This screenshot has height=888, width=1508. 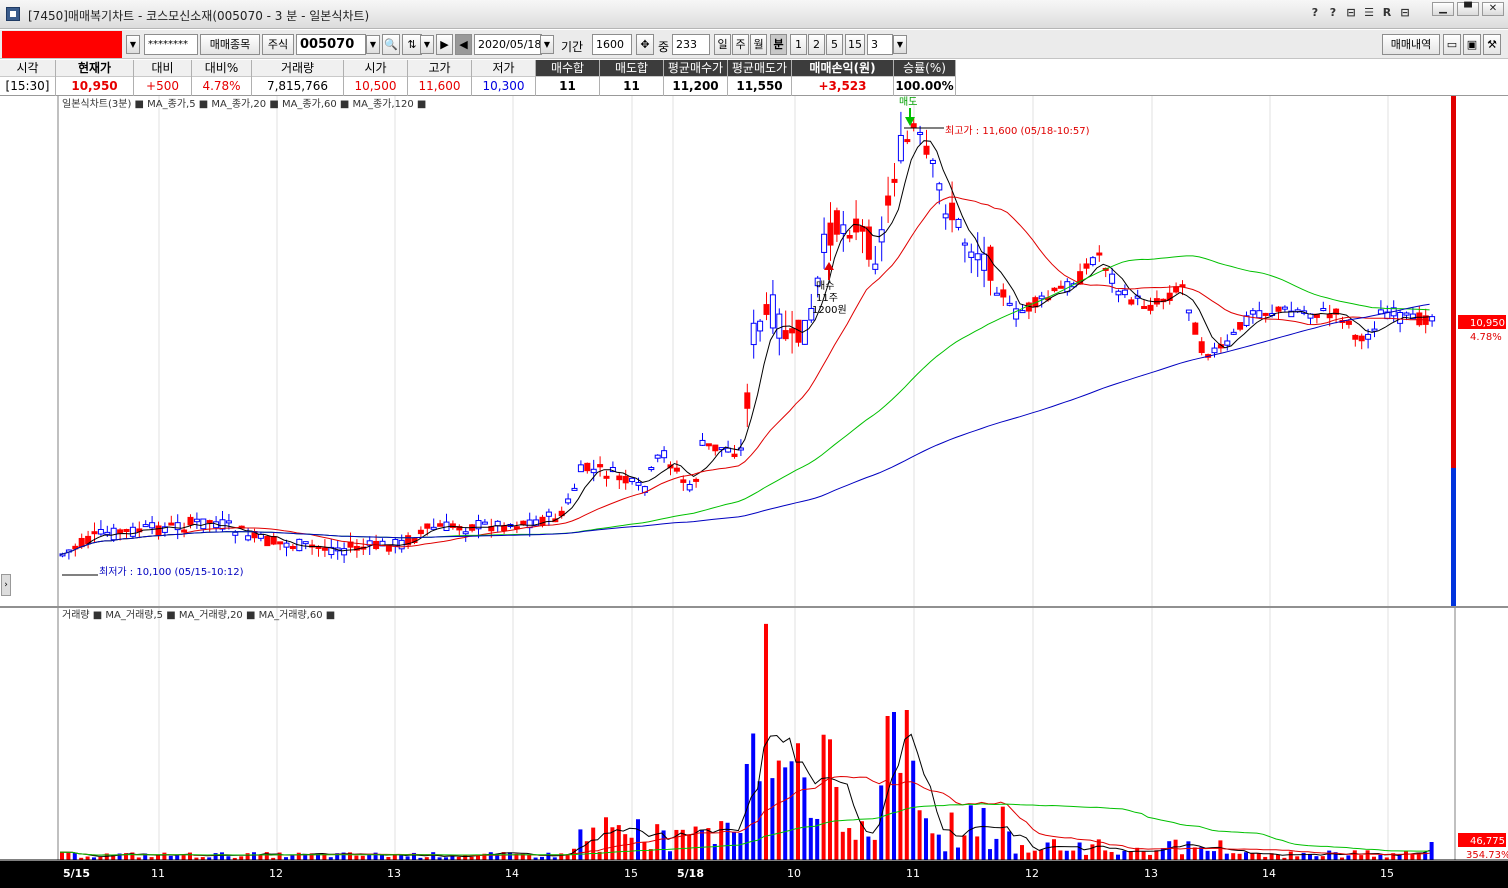 I want to click on code-input: 005070, so click(x=331, y=44).